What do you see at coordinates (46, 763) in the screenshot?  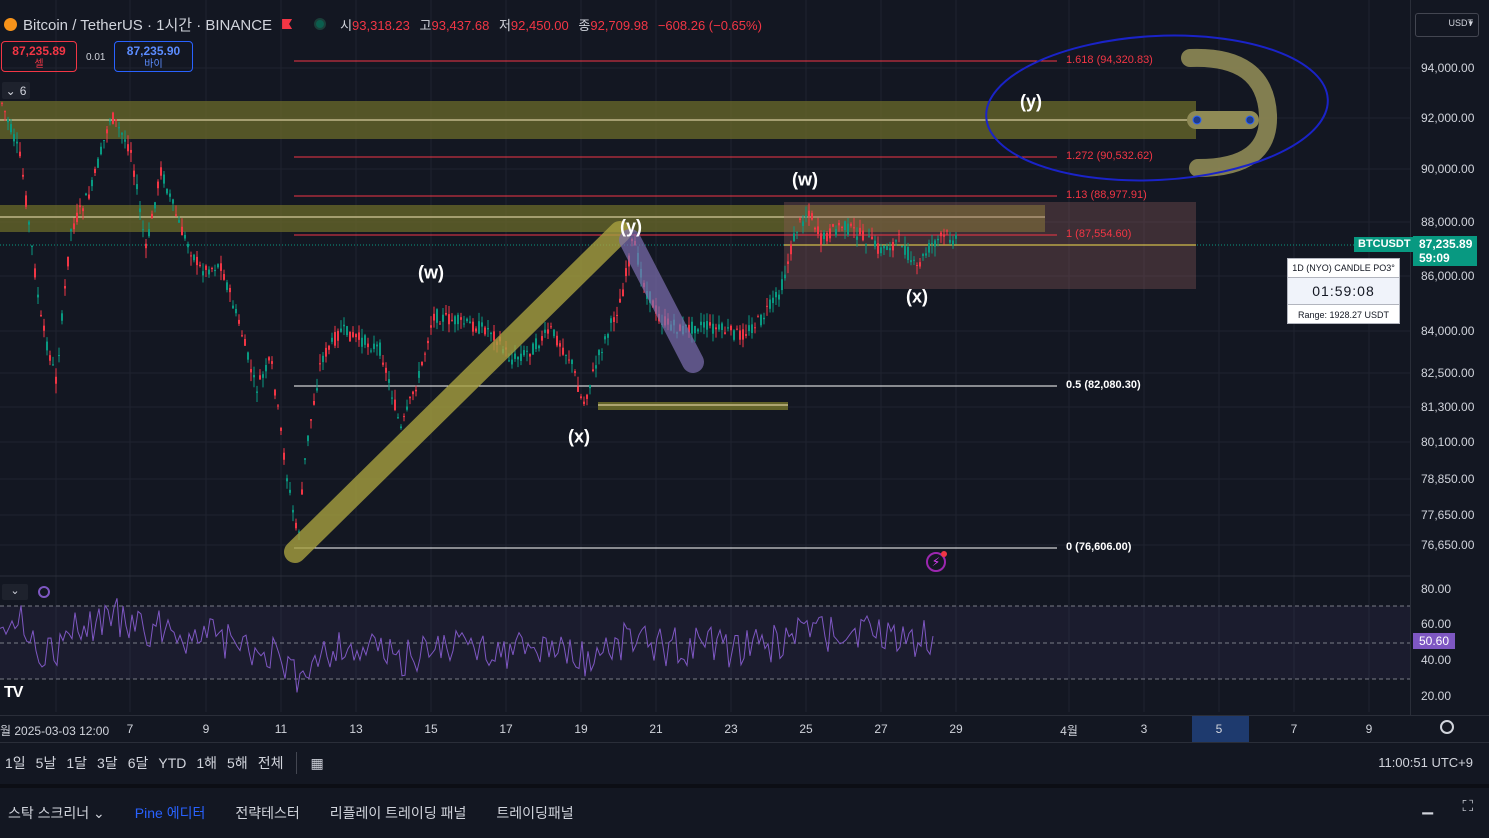 I see `range-button: 5날` at bounding box center [46, 763].